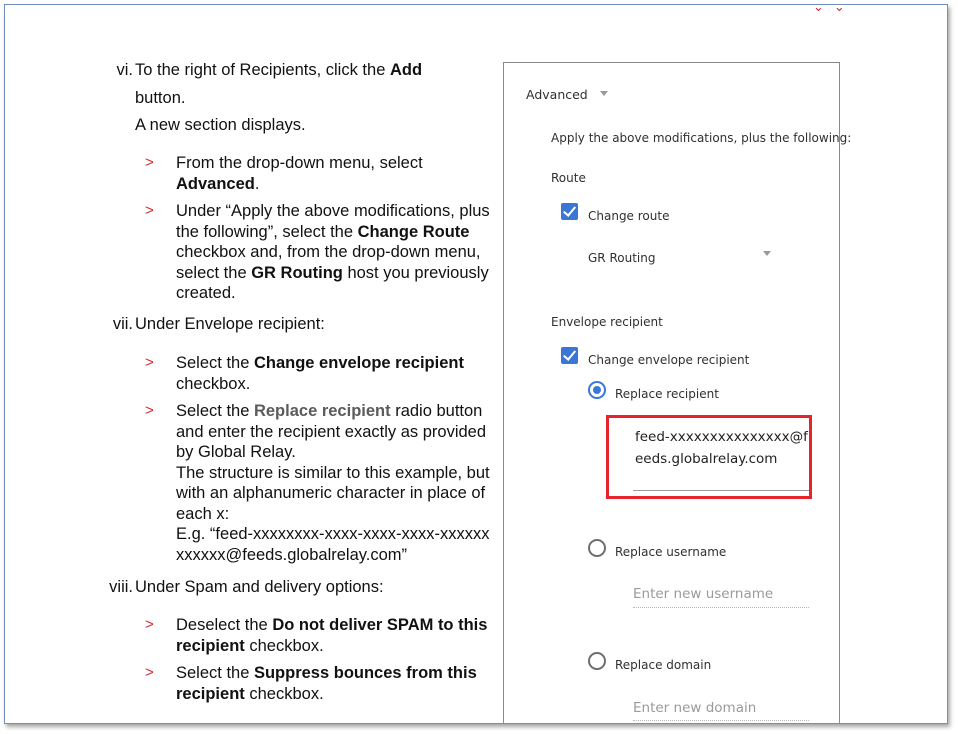 The image size is (958, 734). What do you see at coordinates (568, 178) in the screenshot?
I see `route-heading: Route` at bounding box center [568, 178].